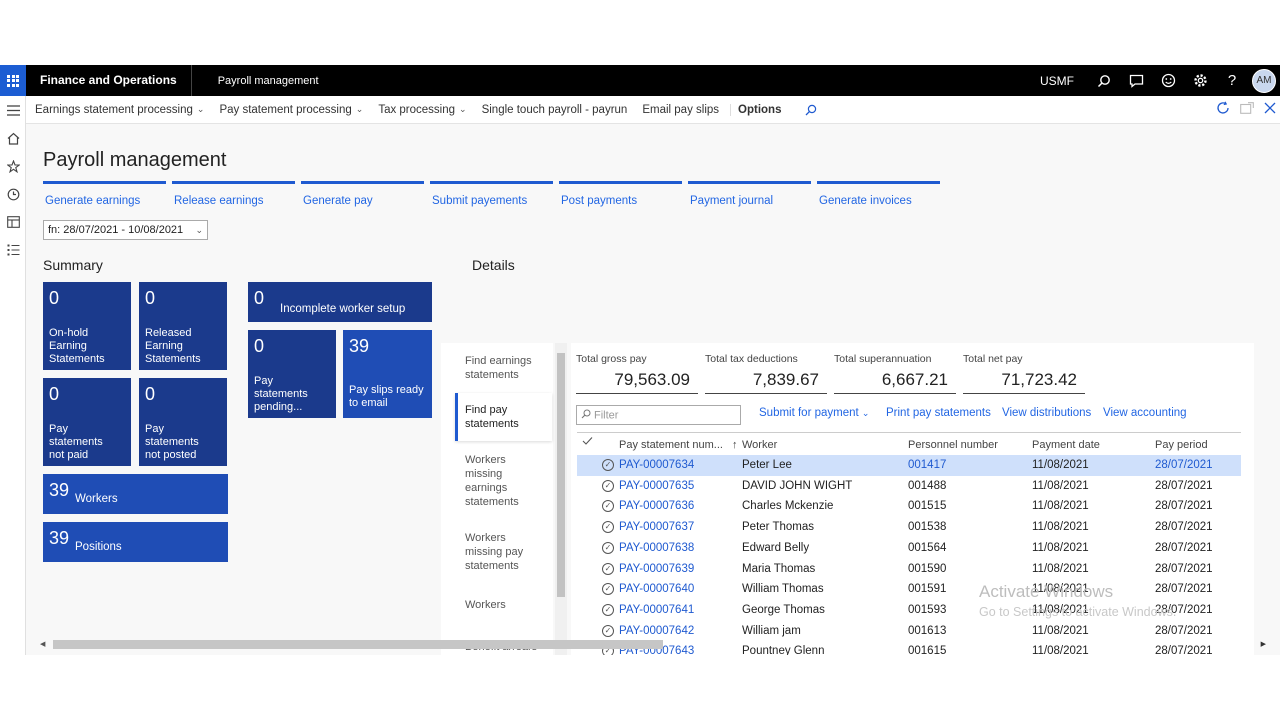  I want to click on cell-pay-statement-number: PAY-00007637, so click(656, 527).